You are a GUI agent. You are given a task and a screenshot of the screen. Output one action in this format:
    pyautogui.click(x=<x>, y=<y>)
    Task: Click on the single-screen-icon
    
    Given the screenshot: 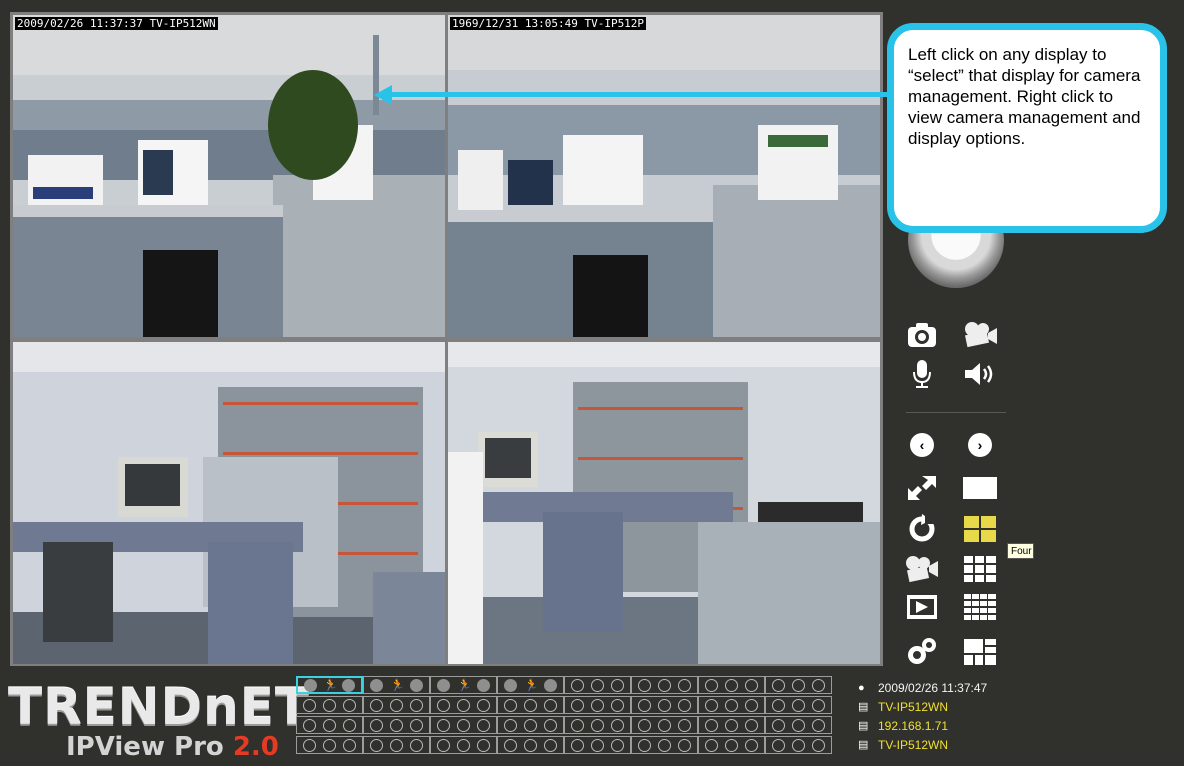 What is the action you would take?
    pyautogui.click(x=980, y=488)
    